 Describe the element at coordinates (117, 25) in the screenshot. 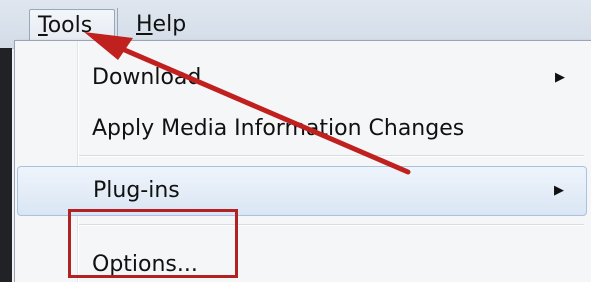

I see `menu-bar-separator` at that location.